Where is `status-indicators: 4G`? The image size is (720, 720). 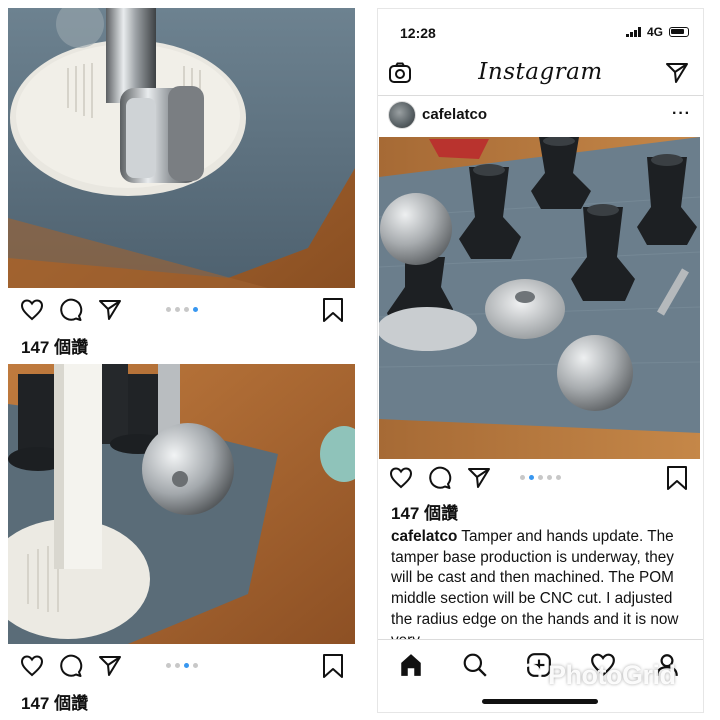
status-indicators: 4G is located at coordinates (657, 32).